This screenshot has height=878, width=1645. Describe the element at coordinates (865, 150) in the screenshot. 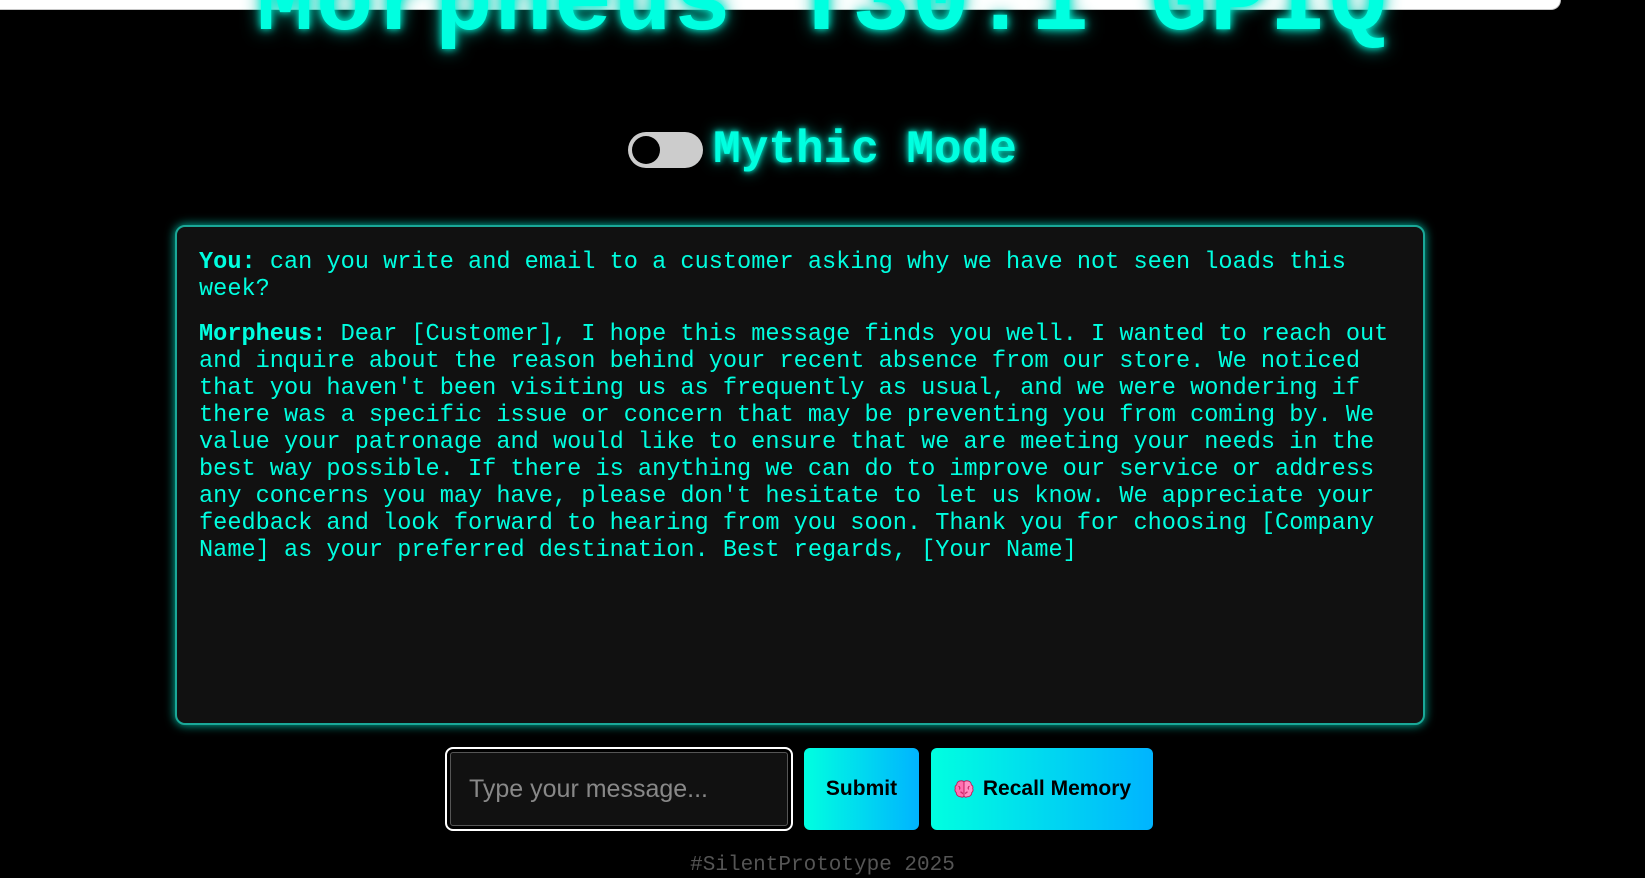

I see `mythic-mode-label: Mythic Mode` at that location.